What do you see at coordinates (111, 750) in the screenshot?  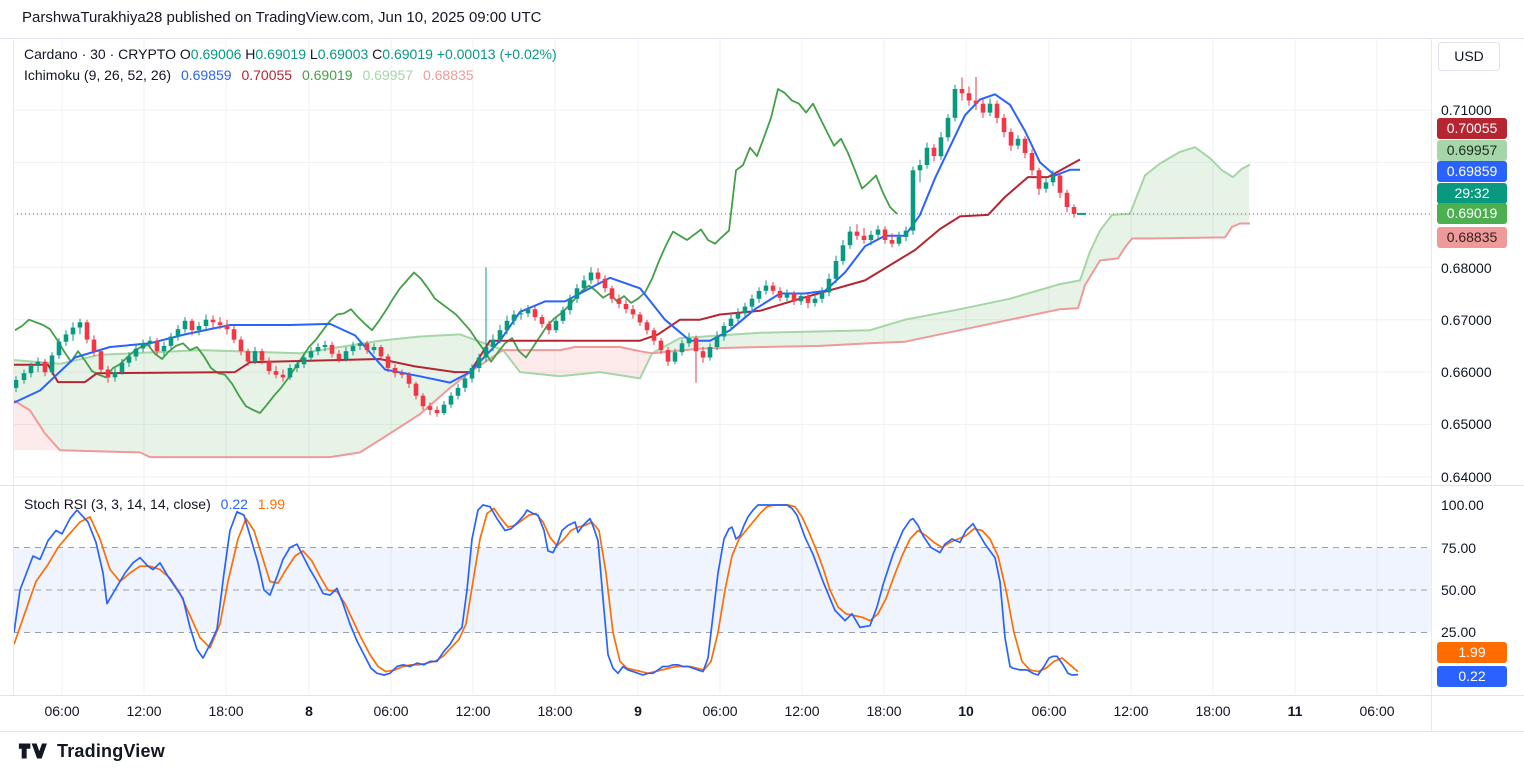 I see `brand-name: TradingView` at bounding box center [111, 750].